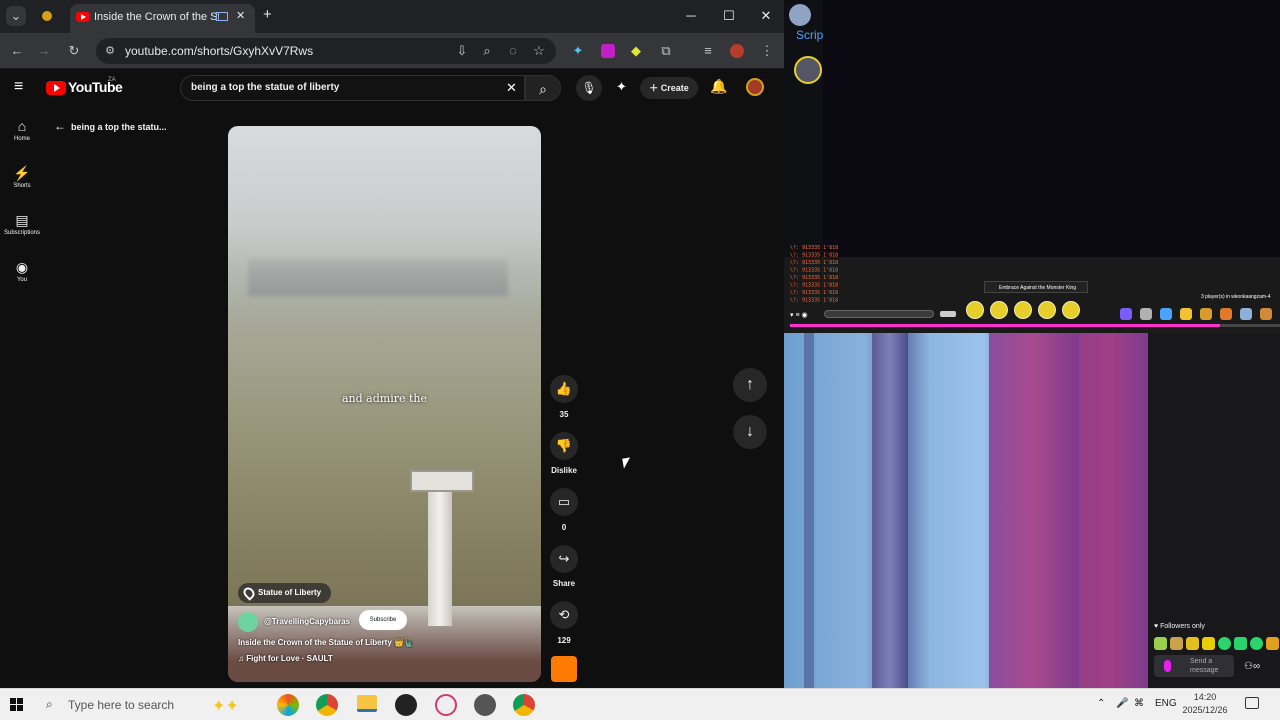 The height and width of the screenshot is (720, 1280). I want to click on obs-icon, so click(406, 705).